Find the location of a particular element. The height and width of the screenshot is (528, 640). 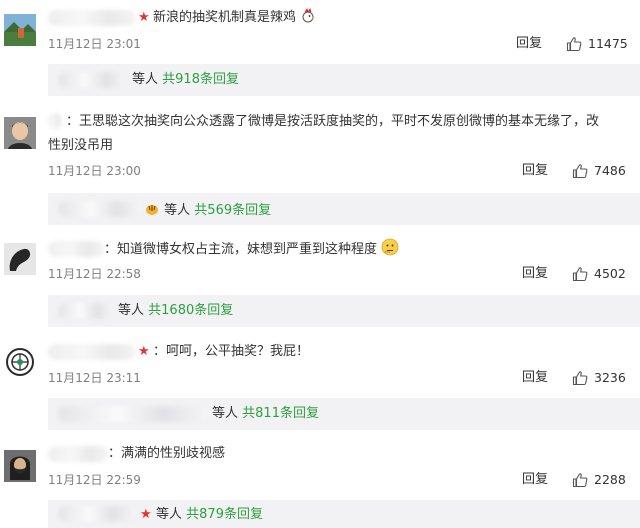

sub-replies-summary: 等人 共569条回复 is located at coordinates (207, 210).